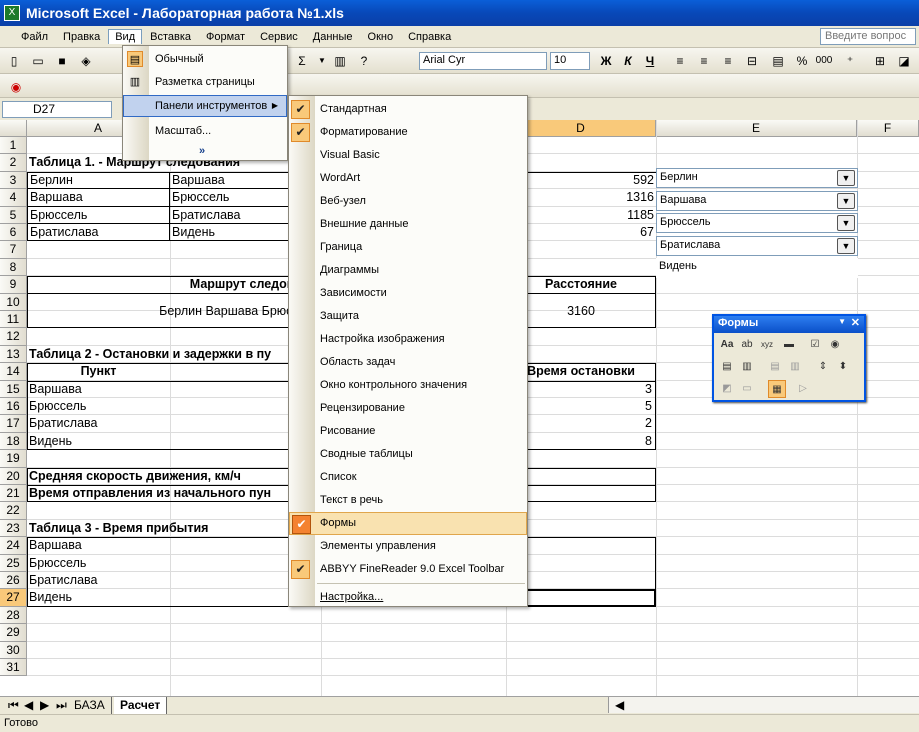  Describe the element at coordinates (13, 180) in the screenshot. I see `row-header: 3` at that location.